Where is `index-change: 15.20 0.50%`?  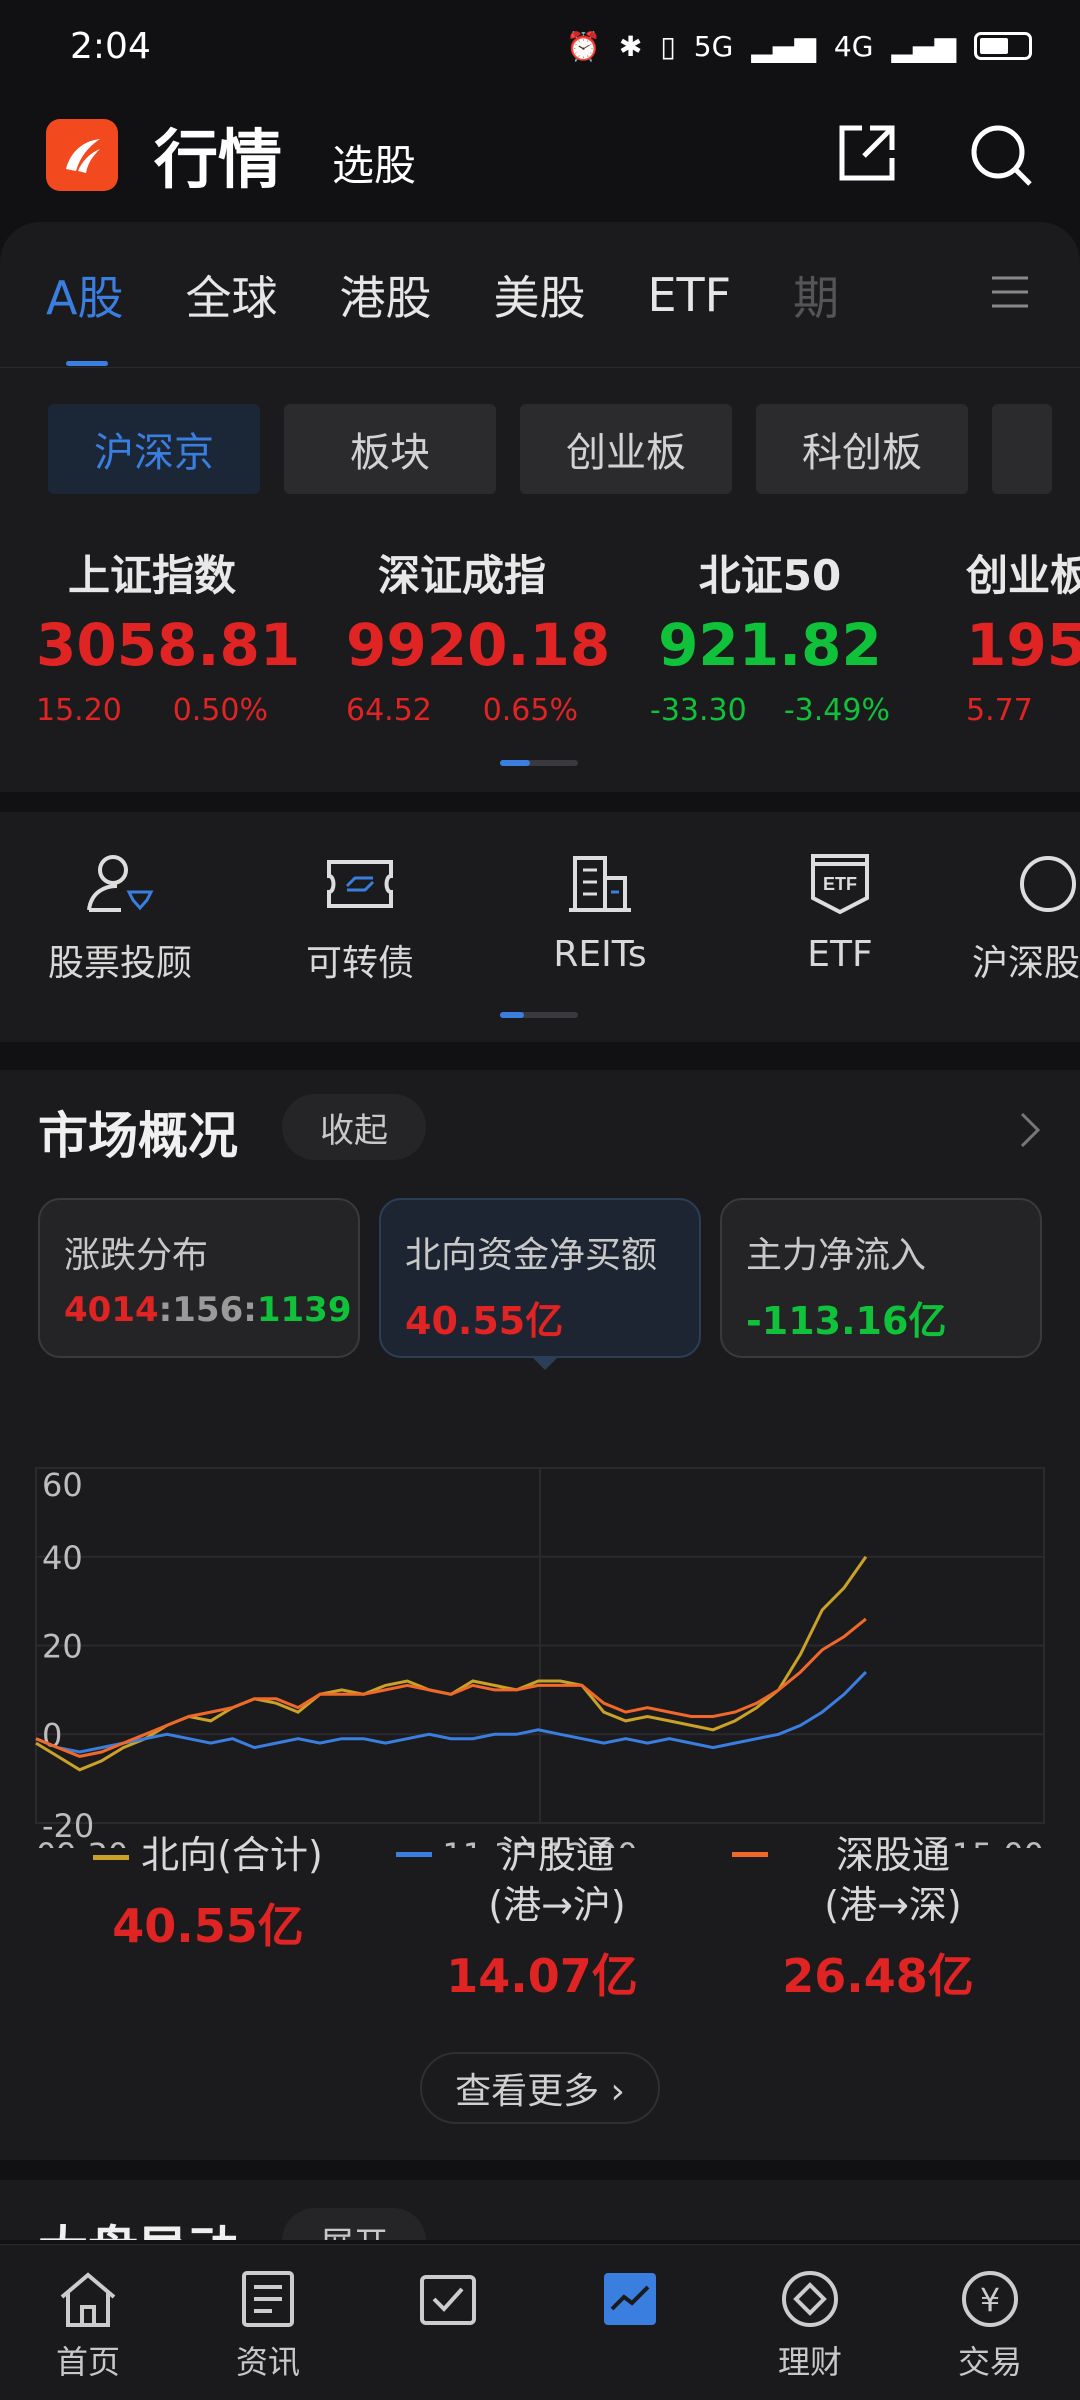
index-change: 15.20 0.50% is located at coordinates (152, 710).